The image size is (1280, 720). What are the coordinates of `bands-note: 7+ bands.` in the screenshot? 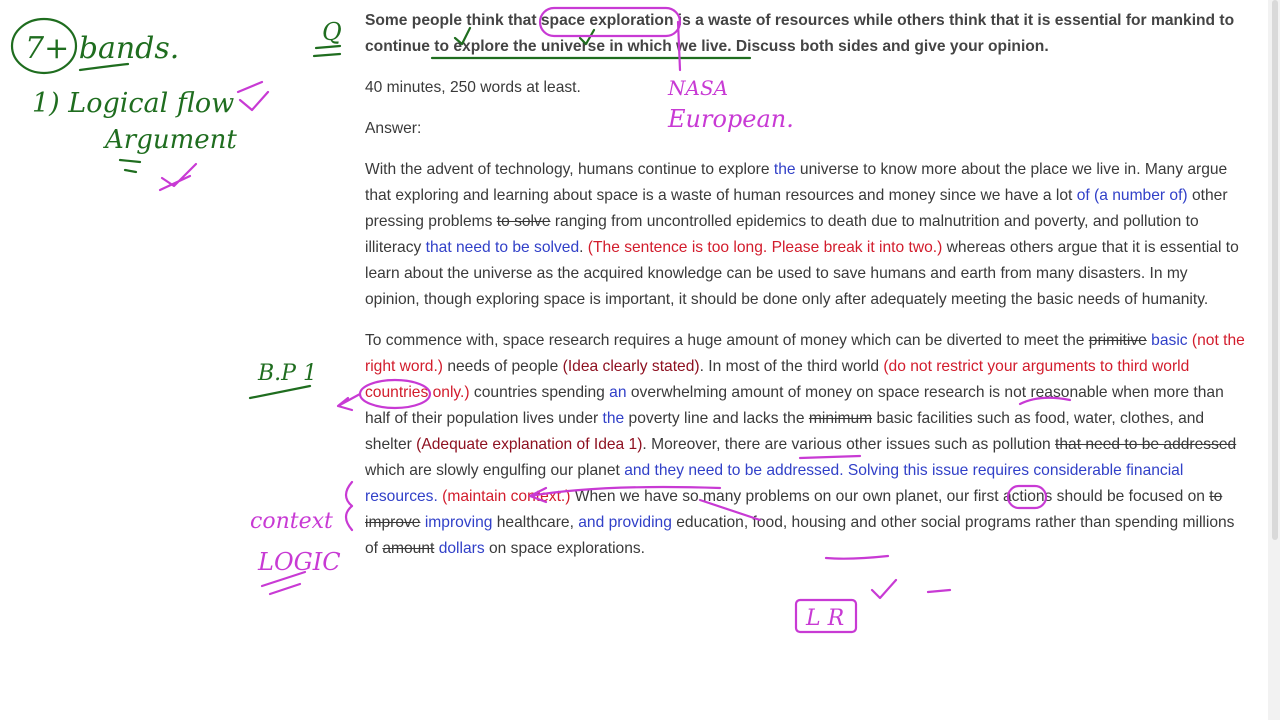 It's located at (102, 48).